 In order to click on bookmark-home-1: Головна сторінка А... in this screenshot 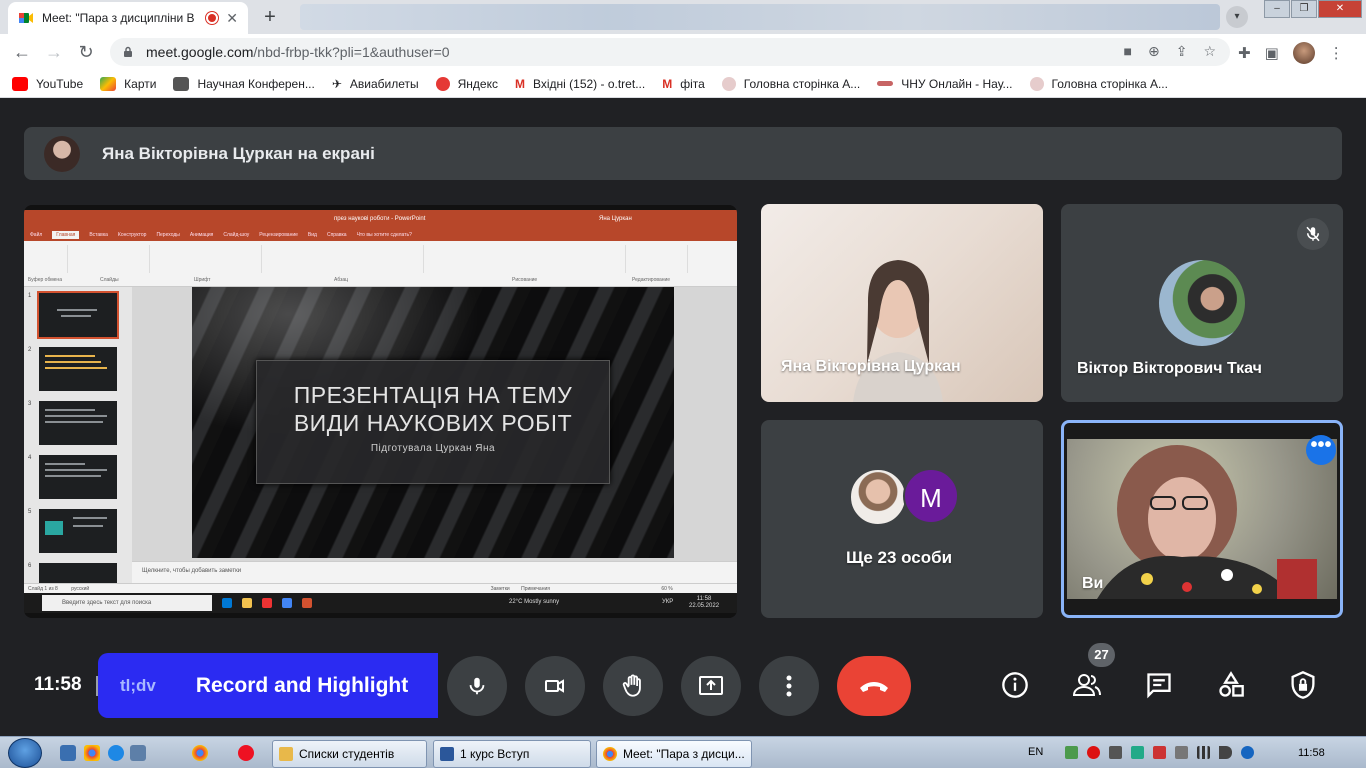, I will do `click(790, 83)`.